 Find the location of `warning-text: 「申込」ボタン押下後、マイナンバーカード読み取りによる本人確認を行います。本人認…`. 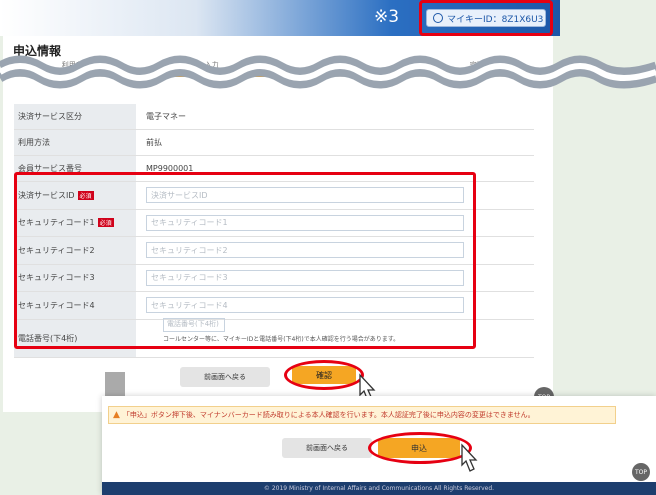

warning-text: 「申込」ボタン押下後、マイナンバーカード読み取りによる本人確認を行います。本人認… is located at coordinates (328, 415).